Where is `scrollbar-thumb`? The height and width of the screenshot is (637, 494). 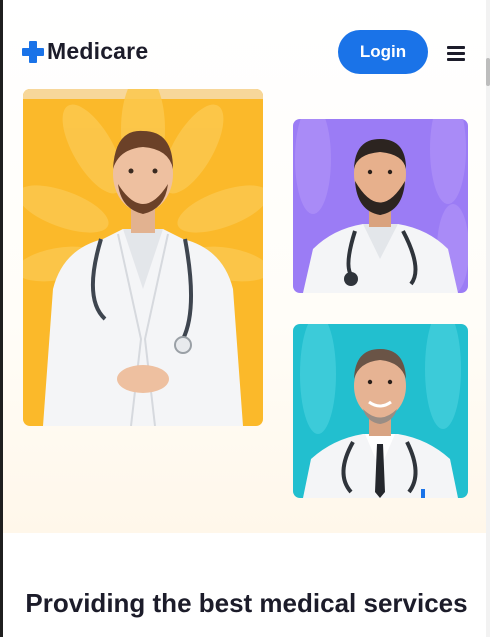 scrollbar-thumb is located at coordinates (488, 72).